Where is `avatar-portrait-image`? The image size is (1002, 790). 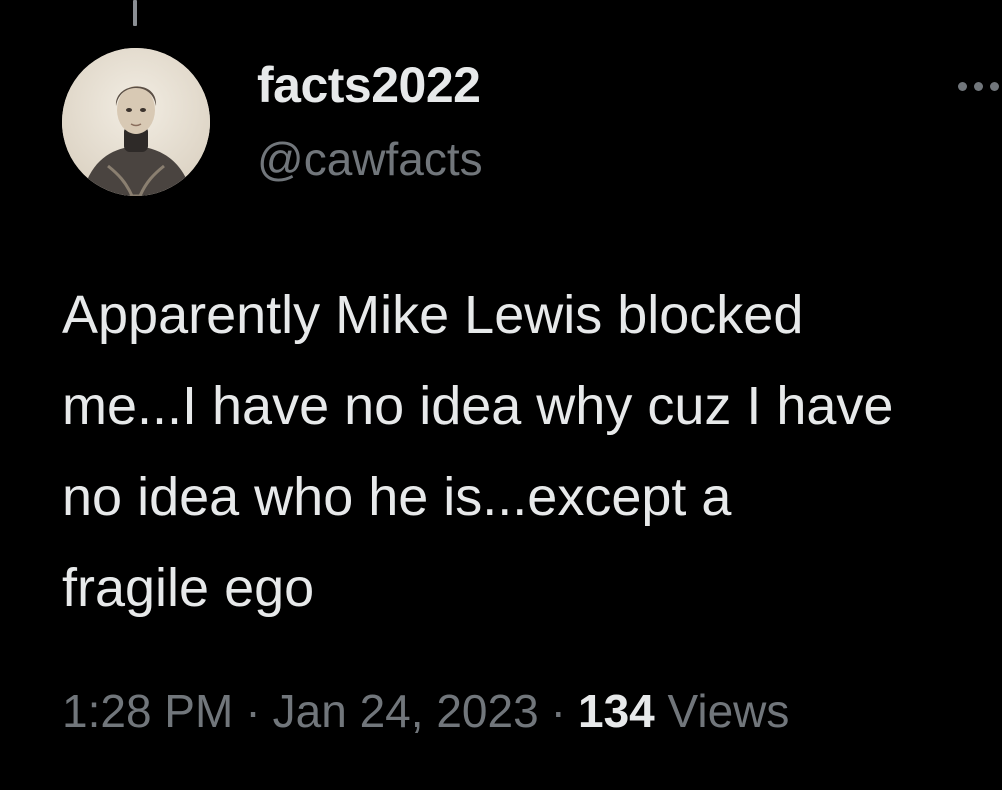 avatar-portrait-image is located at coordinates (136, 122).